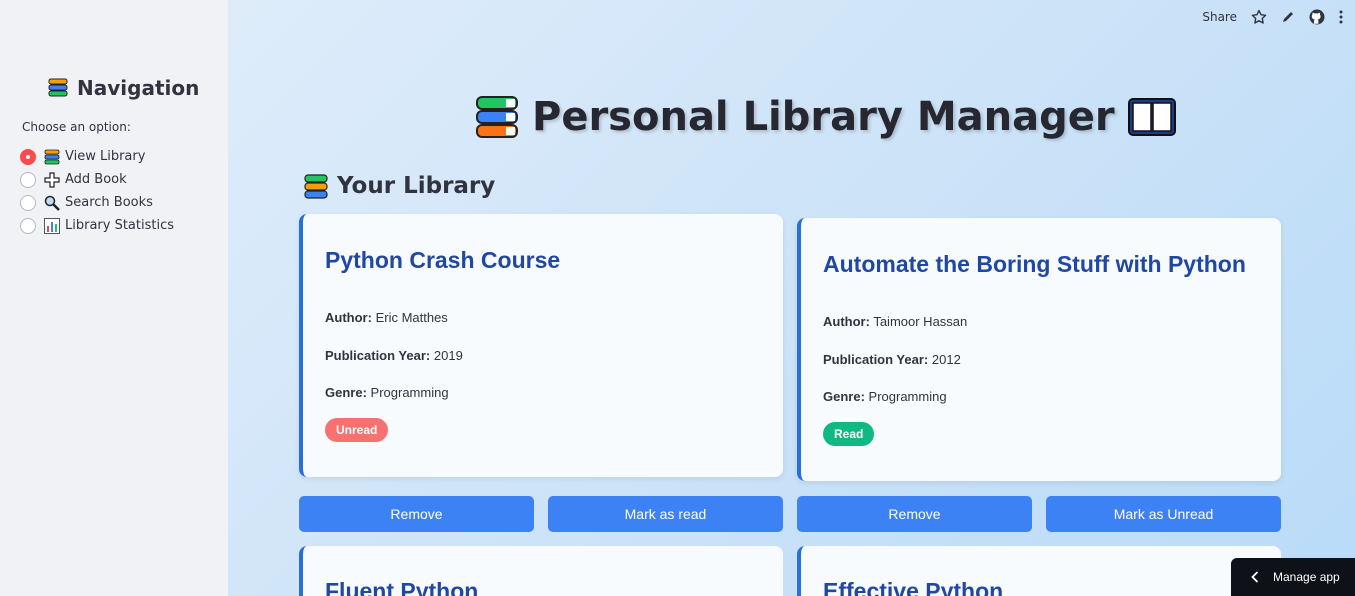 This screenshot has width=1355, height=596. What do you see at coordinates (52, 225) in the screenshot?
I see `bar-chart-icon` at bounding box center [52, 225].